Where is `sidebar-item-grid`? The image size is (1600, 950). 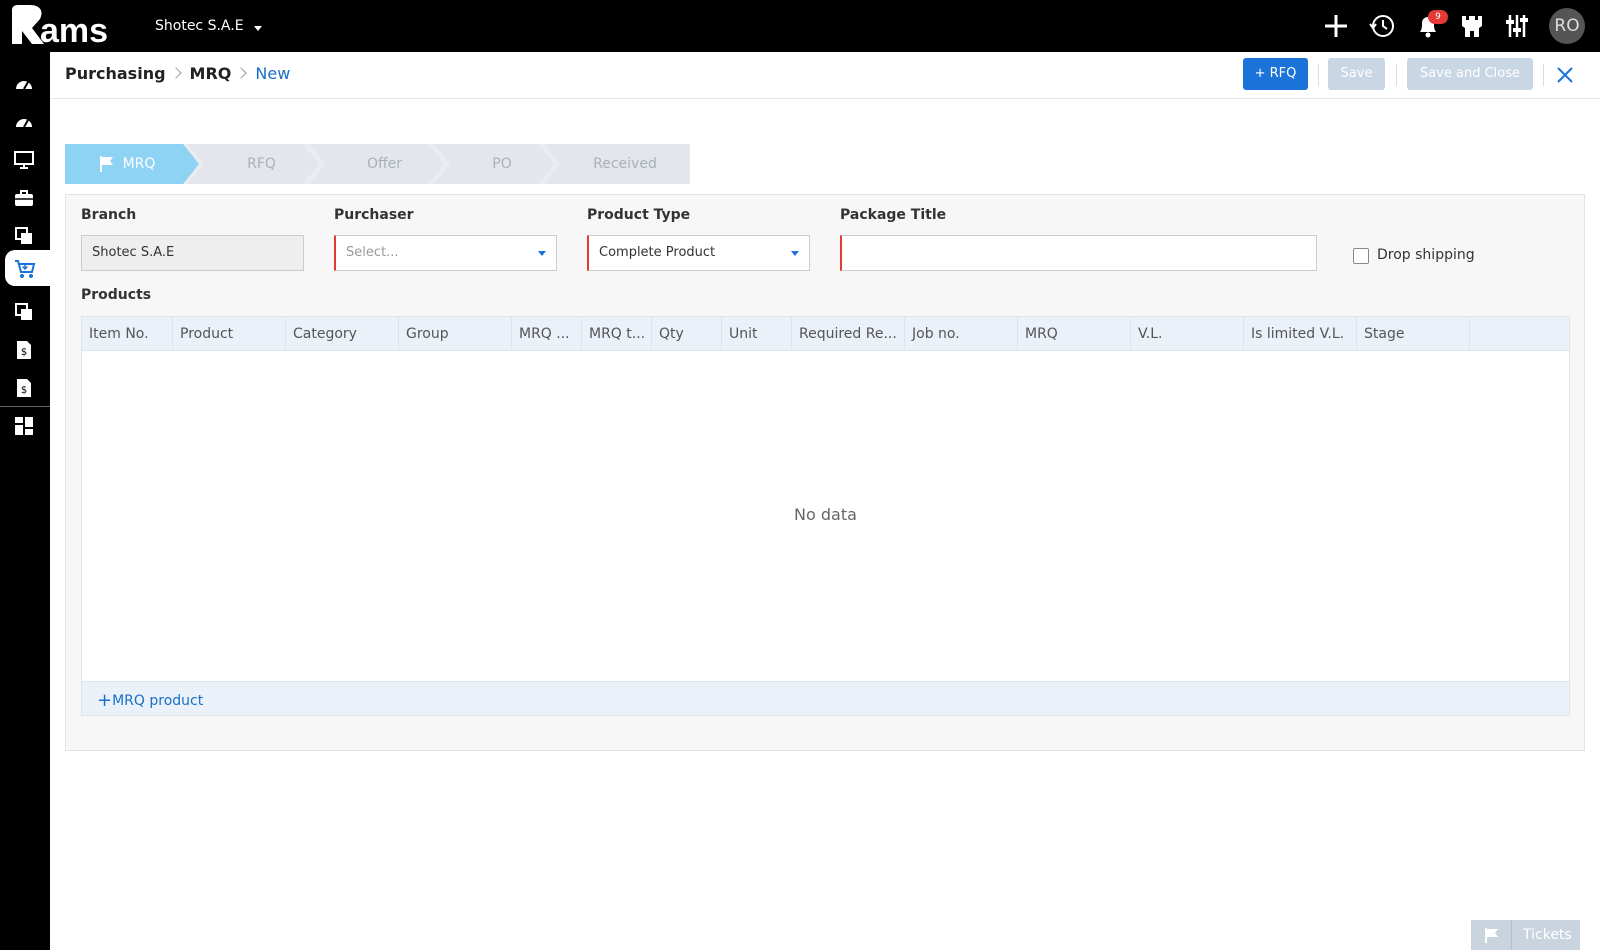 sidebar-item-grid is located at coordinates (25, 426).